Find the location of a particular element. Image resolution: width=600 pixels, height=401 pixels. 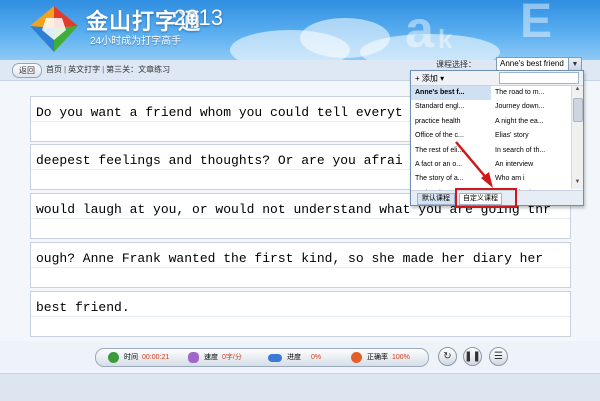

pause-icon: ❚❚ is located at coordinates (472, 356).